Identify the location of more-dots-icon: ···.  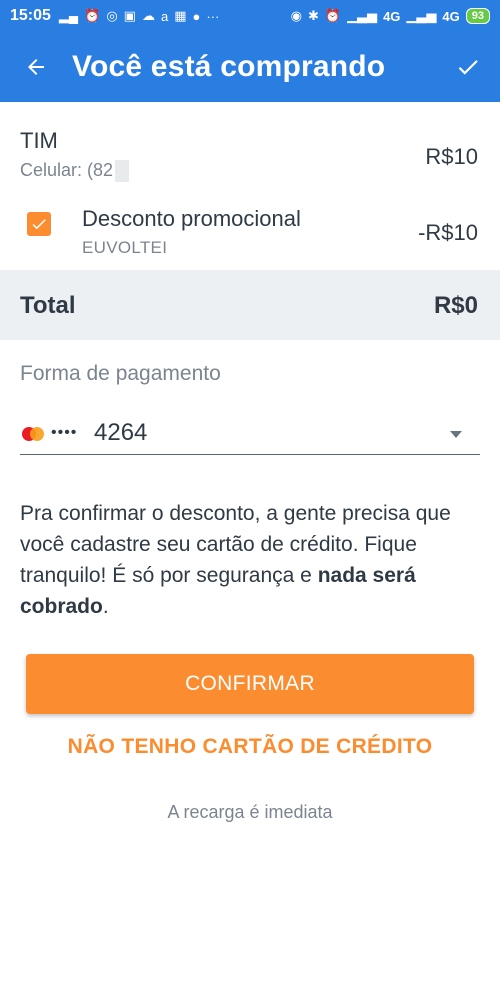
(213, 16).